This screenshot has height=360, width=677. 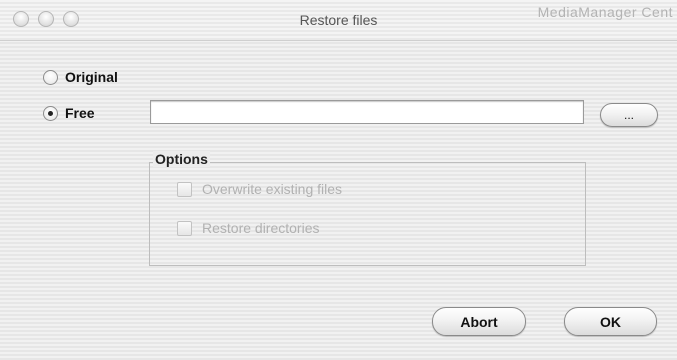 I want to click on restore-directories-checkbox-label: Restore directories, so click(x=261, y=228).